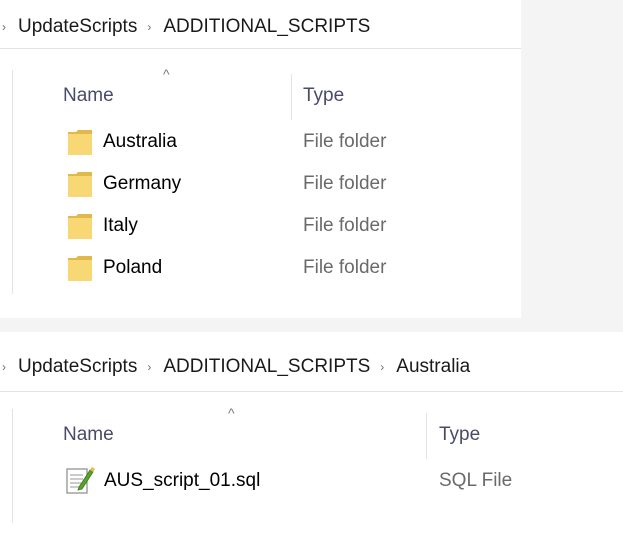 The width and height of the screenshot is (623, 533). I want to click on file-name: Poland, so click(133, 267).